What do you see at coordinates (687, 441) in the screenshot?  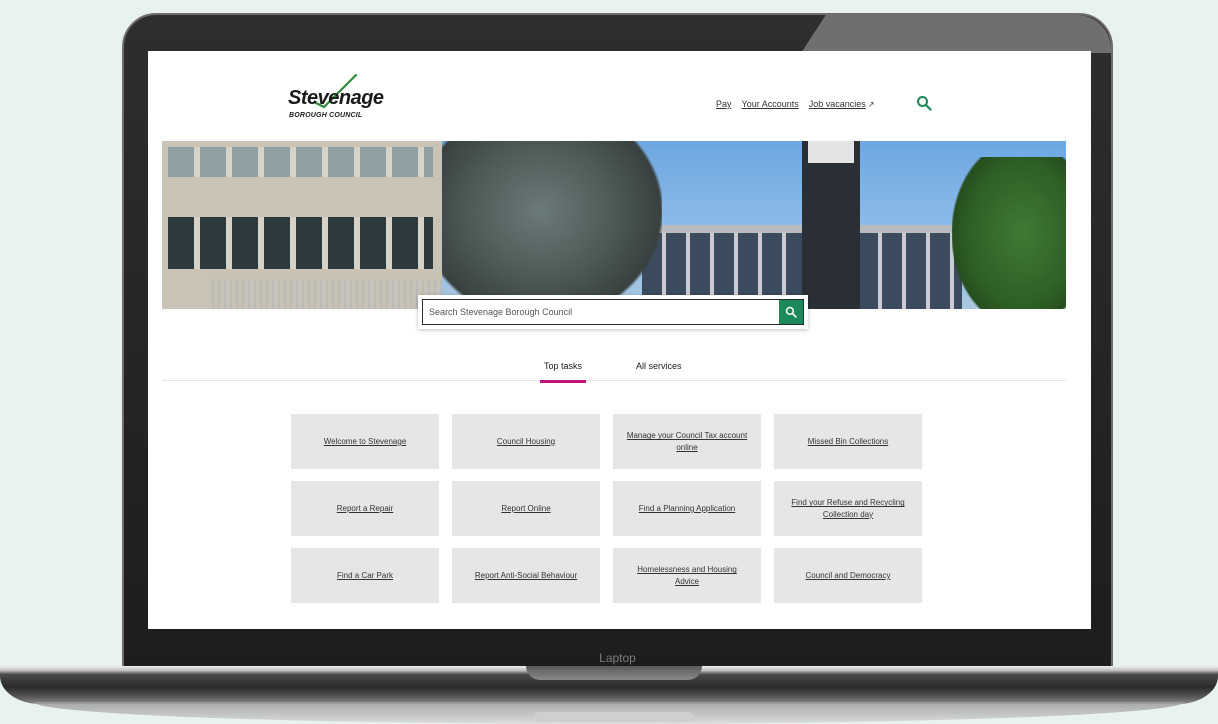 I see `task-tile: Manage your Council Tax account online` at bounding box center [687, 441].